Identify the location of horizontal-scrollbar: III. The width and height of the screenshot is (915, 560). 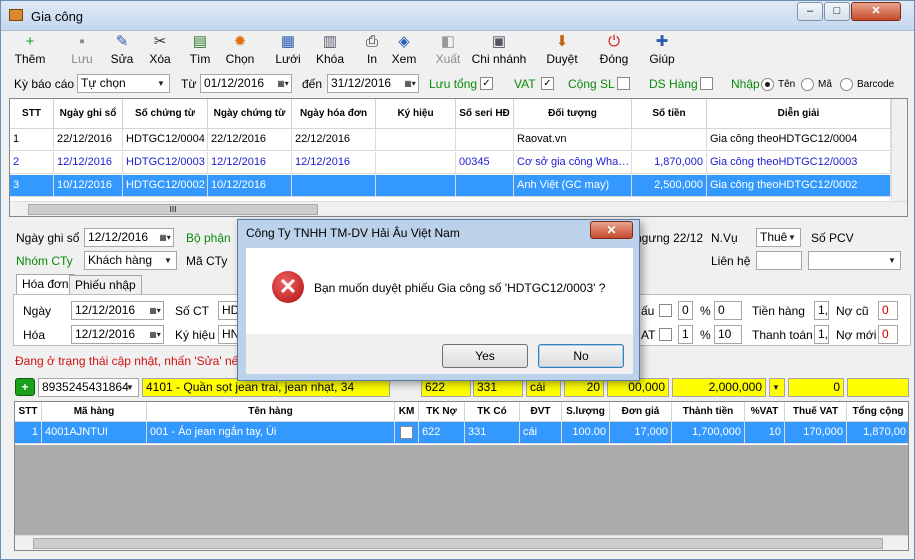
(458, 208).